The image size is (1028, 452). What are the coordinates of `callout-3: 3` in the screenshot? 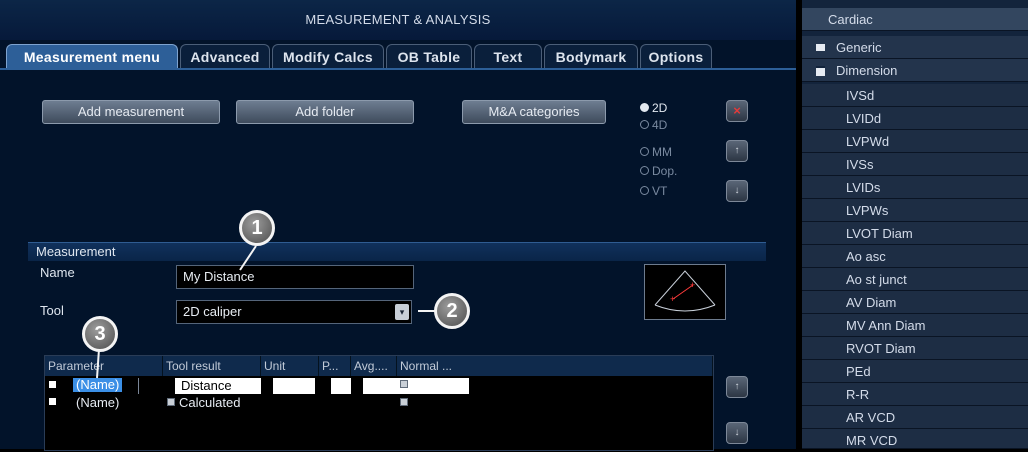 It's located at (100, 334).